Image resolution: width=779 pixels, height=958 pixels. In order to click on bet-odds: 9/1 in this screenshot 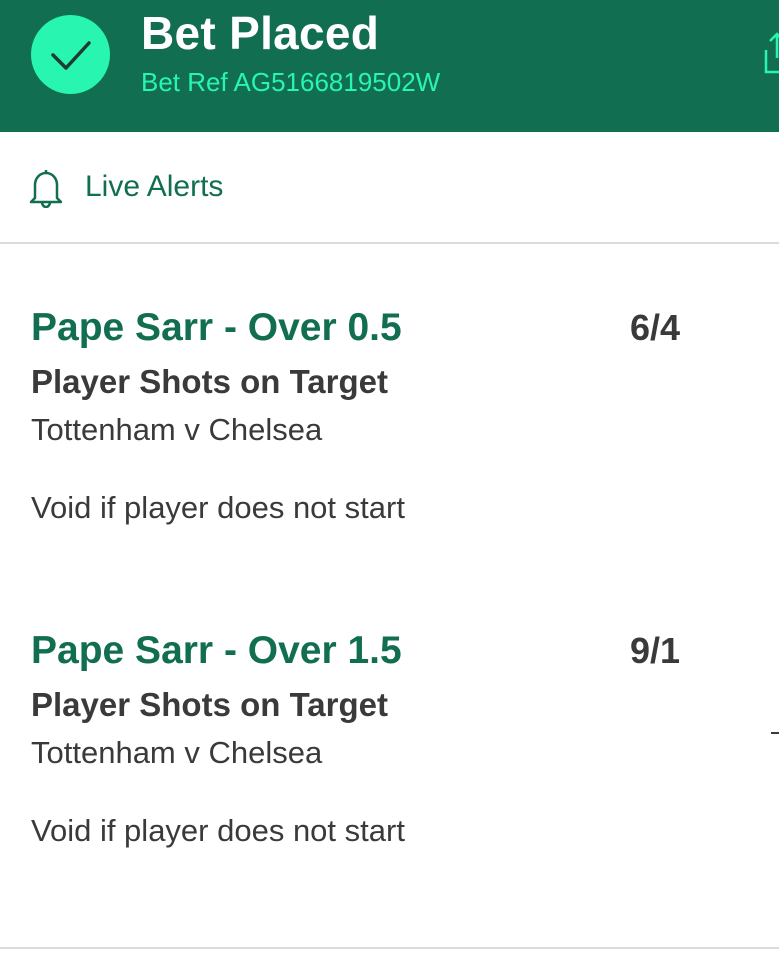, I will do `click(655, 650)`.